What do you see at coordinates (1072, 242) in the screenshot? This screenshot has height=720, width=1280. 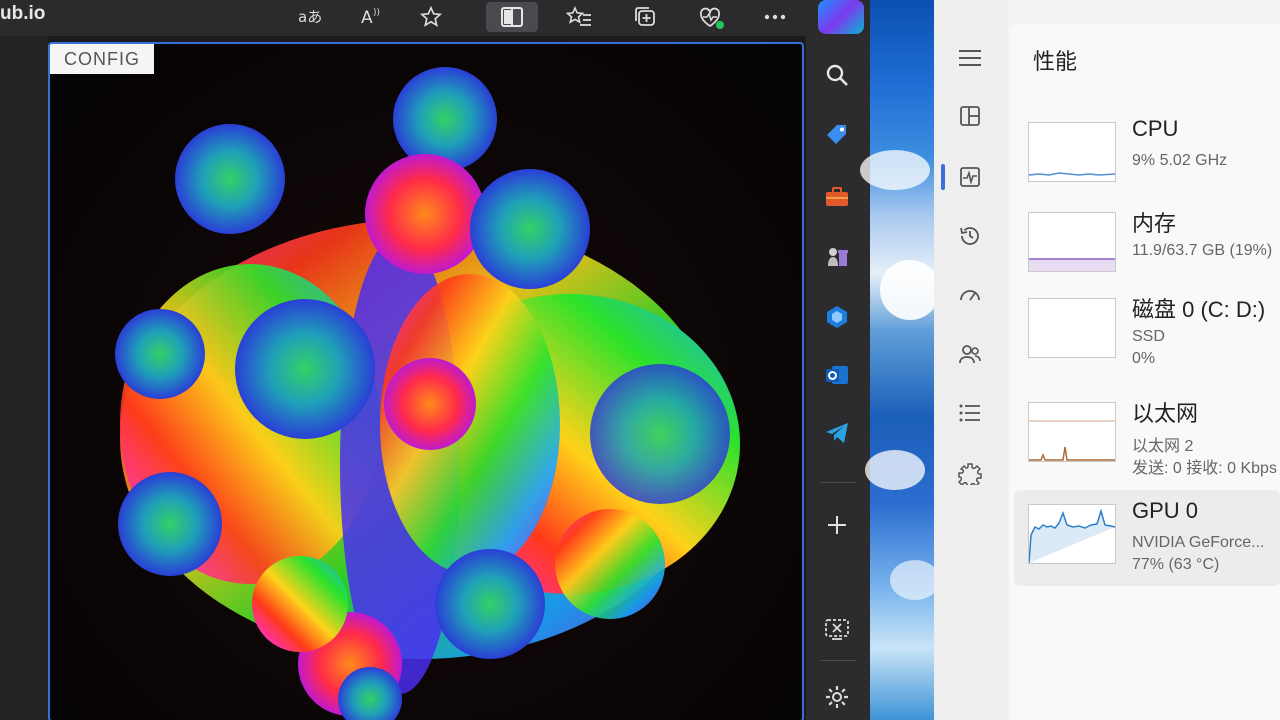 I see `memory-graph-thumbnail` at bounding box center [1072, 242].